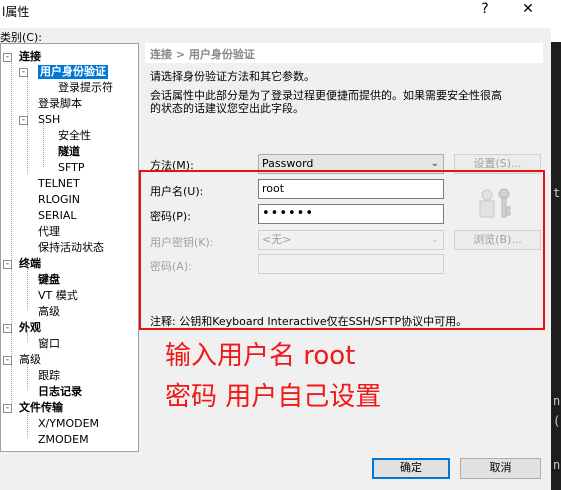 This screenshot has height=490, width=561. I want to click on panel-description: 请选择身份验证方法和其它参数。, so click(232, 76).